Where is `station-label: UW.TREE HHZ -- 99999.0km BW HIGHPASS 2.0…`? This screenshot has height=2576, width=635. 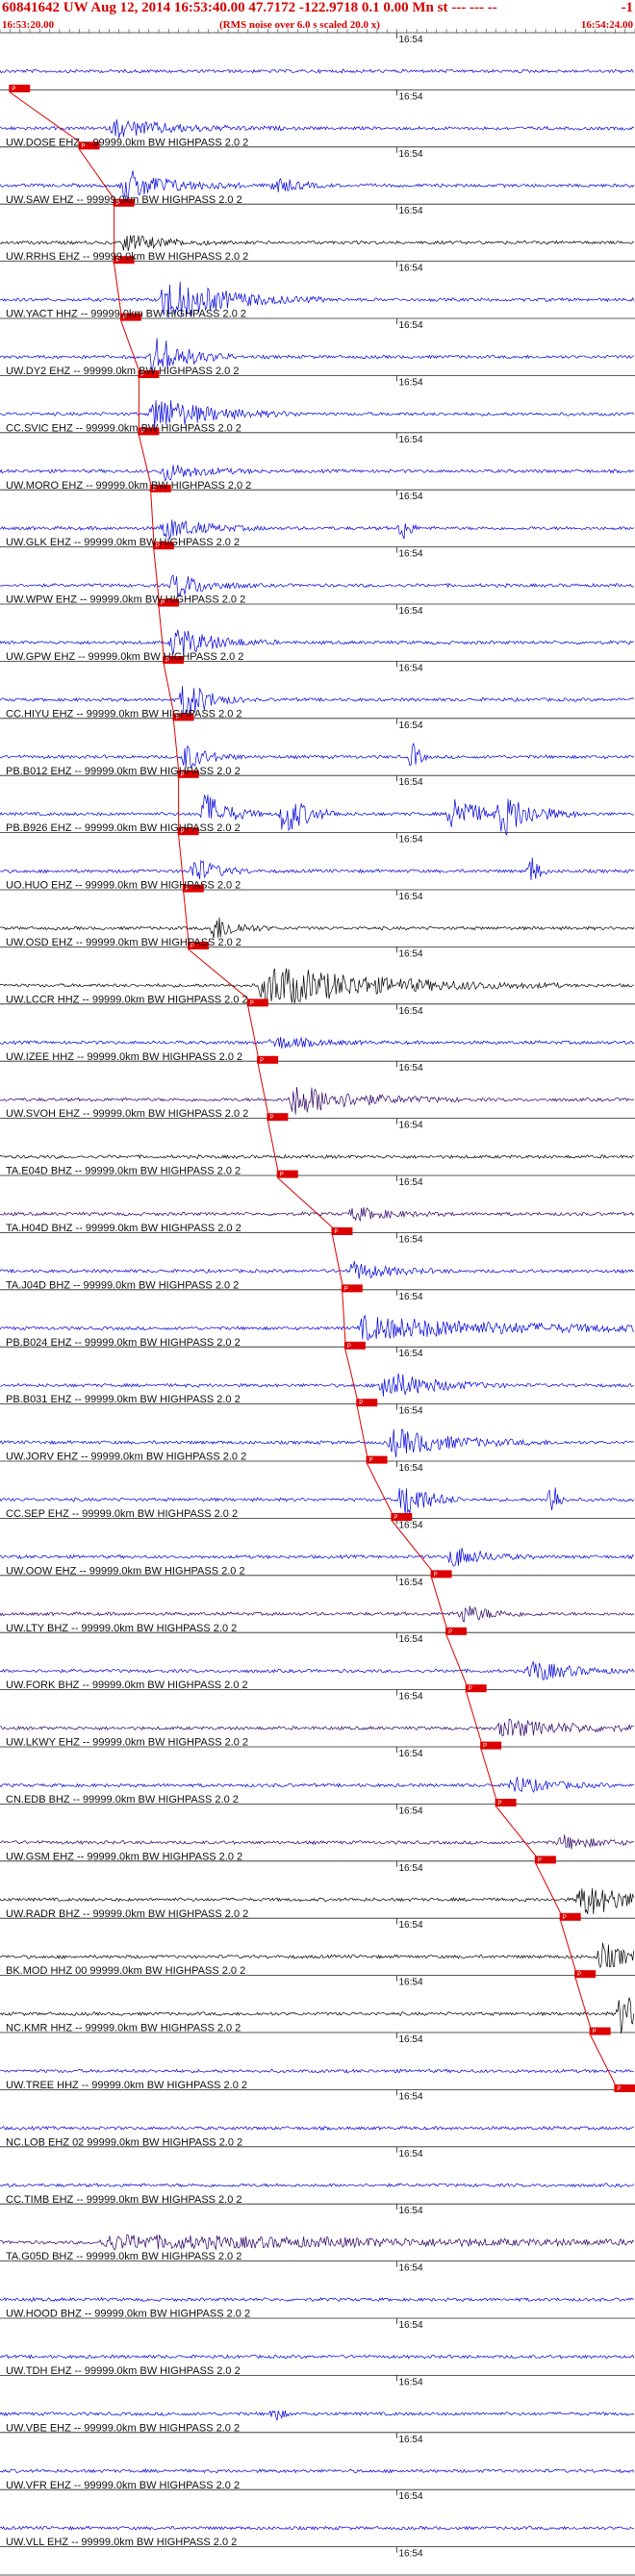 station-label: UW.TREE HHZ -- 99999.0km BW HIGHPASS 2.0… is located at coordinates (127, 2085).